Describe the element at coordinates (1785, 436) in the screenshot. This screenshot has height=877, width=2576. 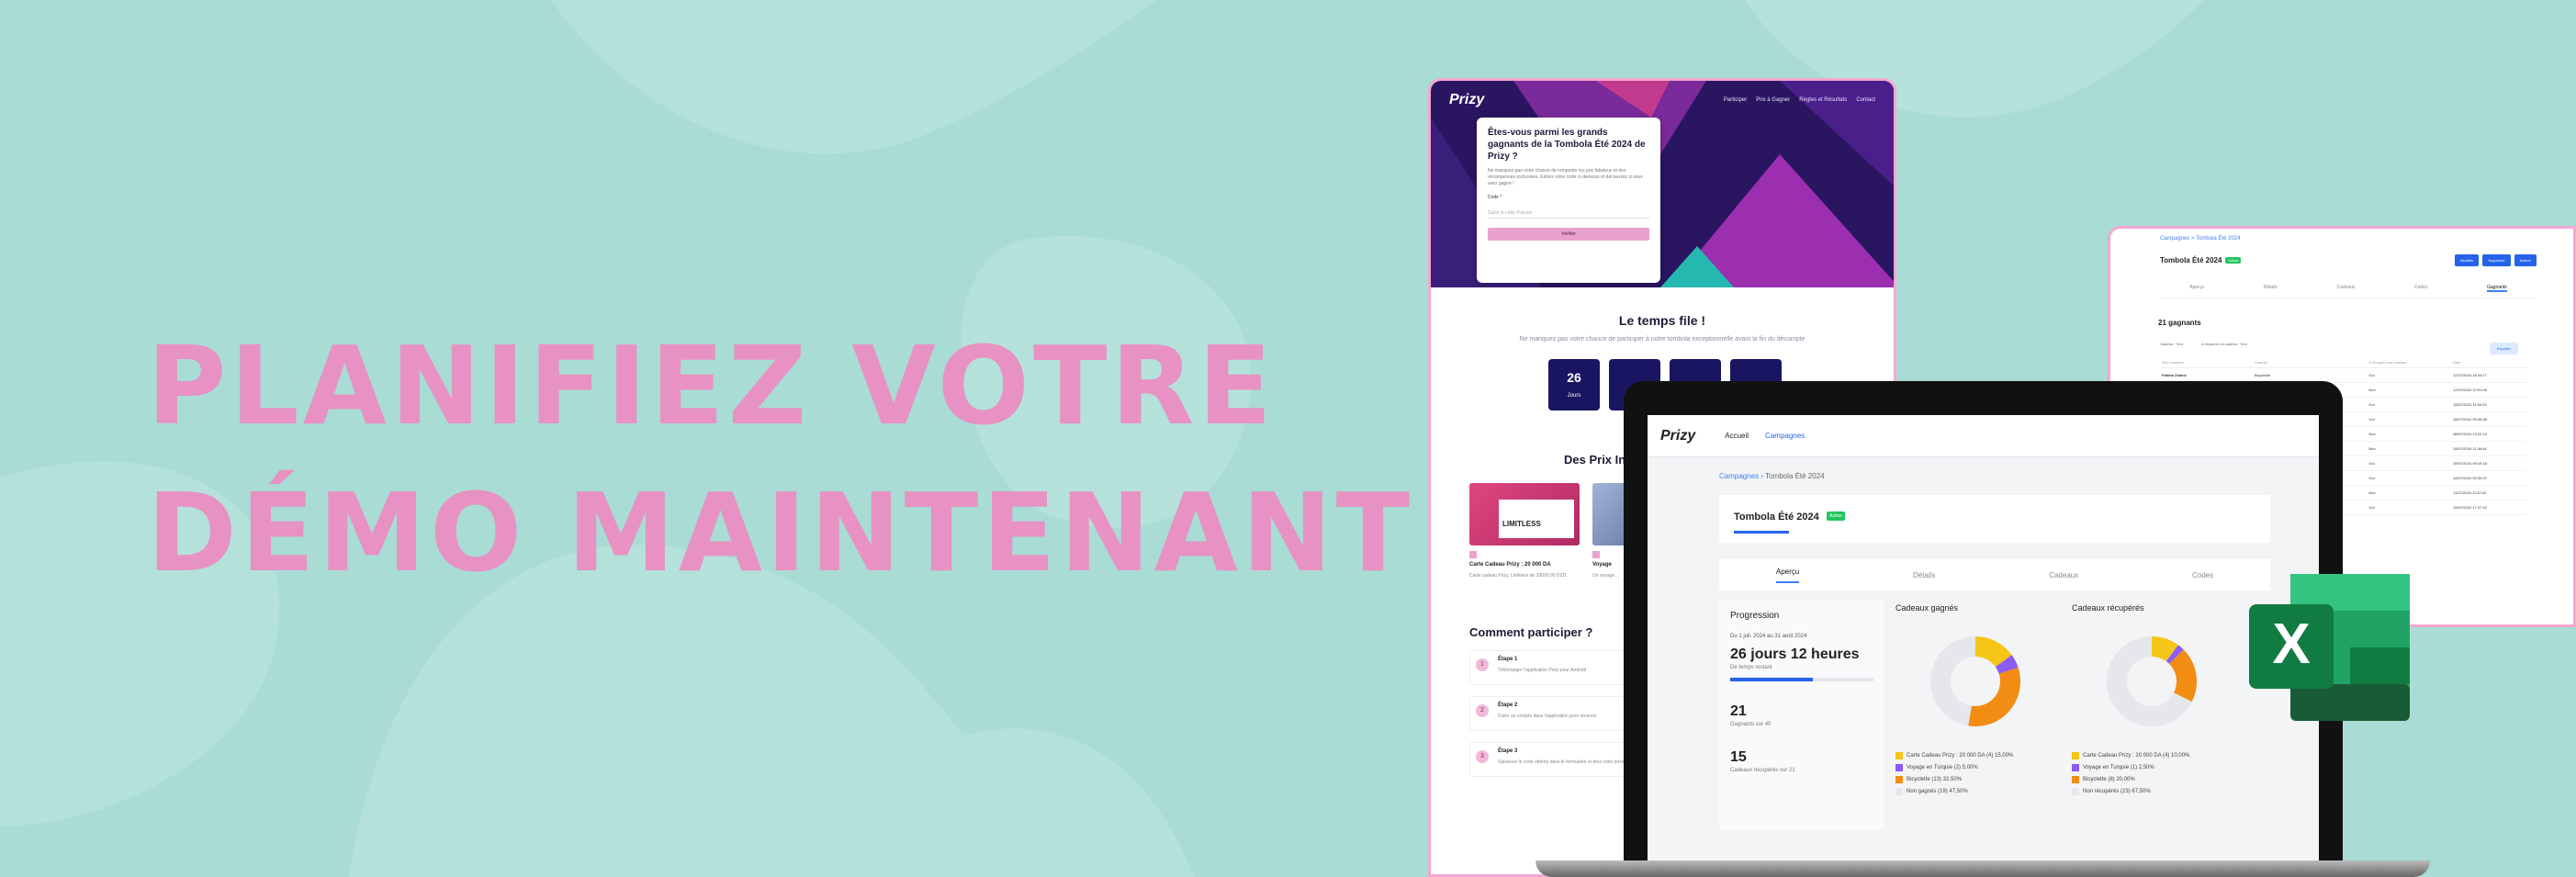
I see `nav-campagnes: Campagnes` at that location.